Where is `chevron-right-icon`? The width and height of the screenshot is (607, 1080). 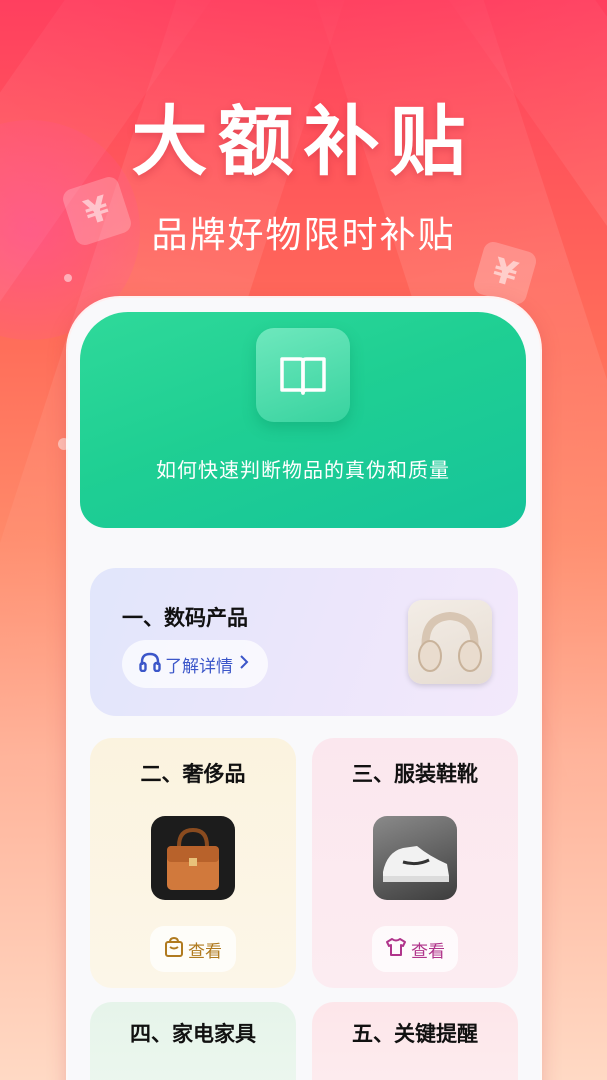 chevron-right-icon is located at coordinates (244, 664).